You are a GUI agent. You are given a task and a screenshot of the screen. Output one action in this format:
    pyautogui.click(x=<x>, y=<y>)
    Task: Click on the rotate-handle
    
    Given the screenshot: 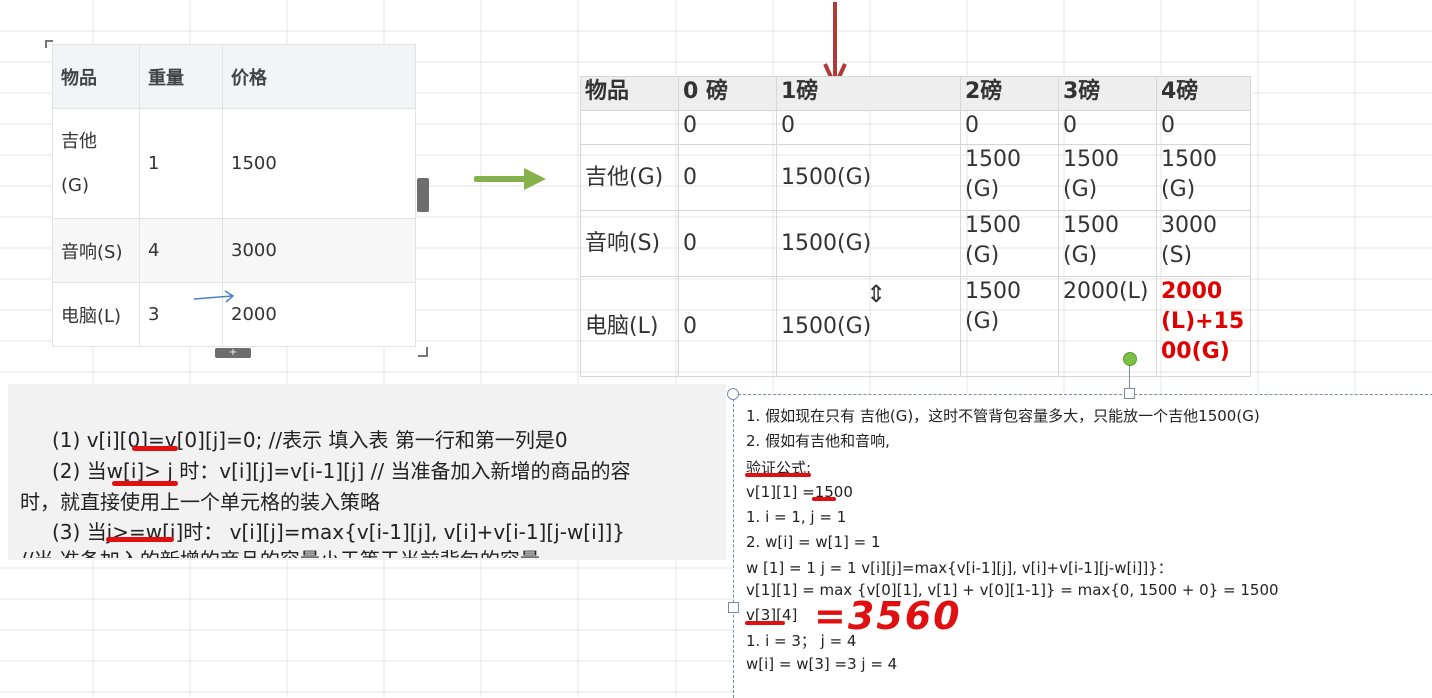 What is the action you would take?
    pyautogui.click(x=1130, y=359)
    